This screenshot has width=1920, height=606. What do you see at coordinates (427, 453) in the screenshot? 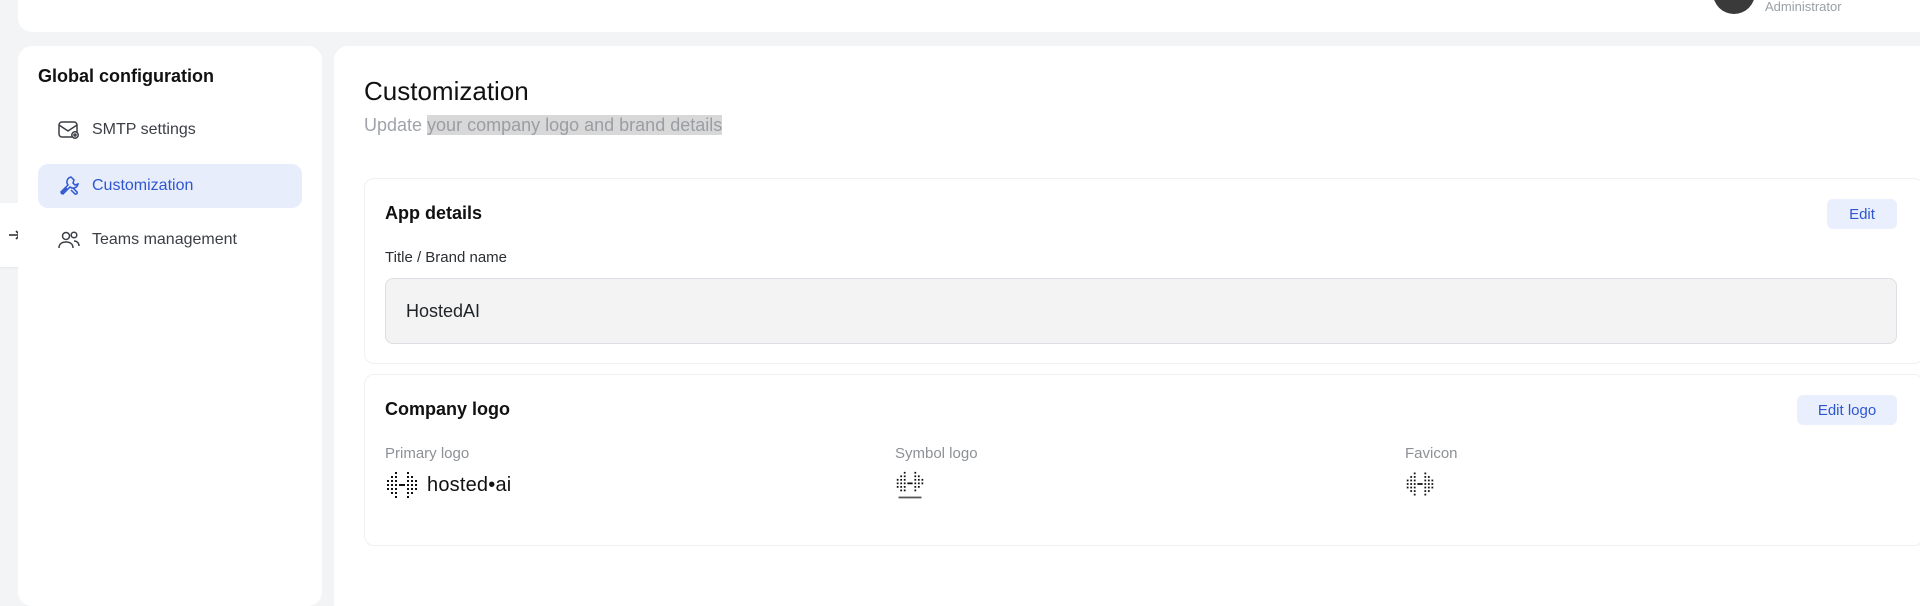
I see `primary-logo-label: Primary logo` at bounding box center [427, 453].